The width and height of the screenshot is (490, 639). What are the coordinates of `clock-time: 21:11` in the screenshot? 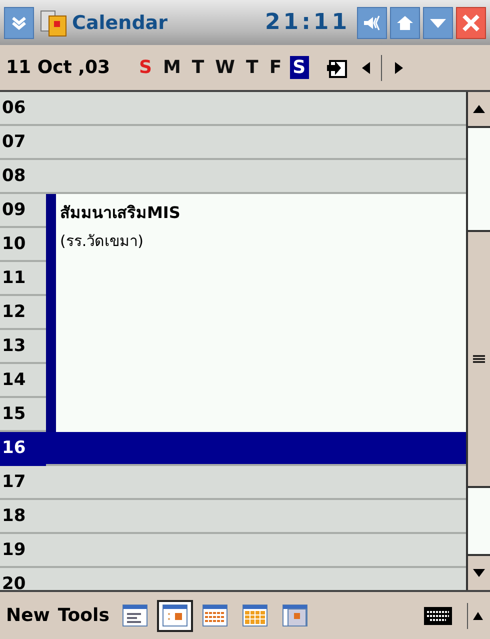 It's located at (307, 22).